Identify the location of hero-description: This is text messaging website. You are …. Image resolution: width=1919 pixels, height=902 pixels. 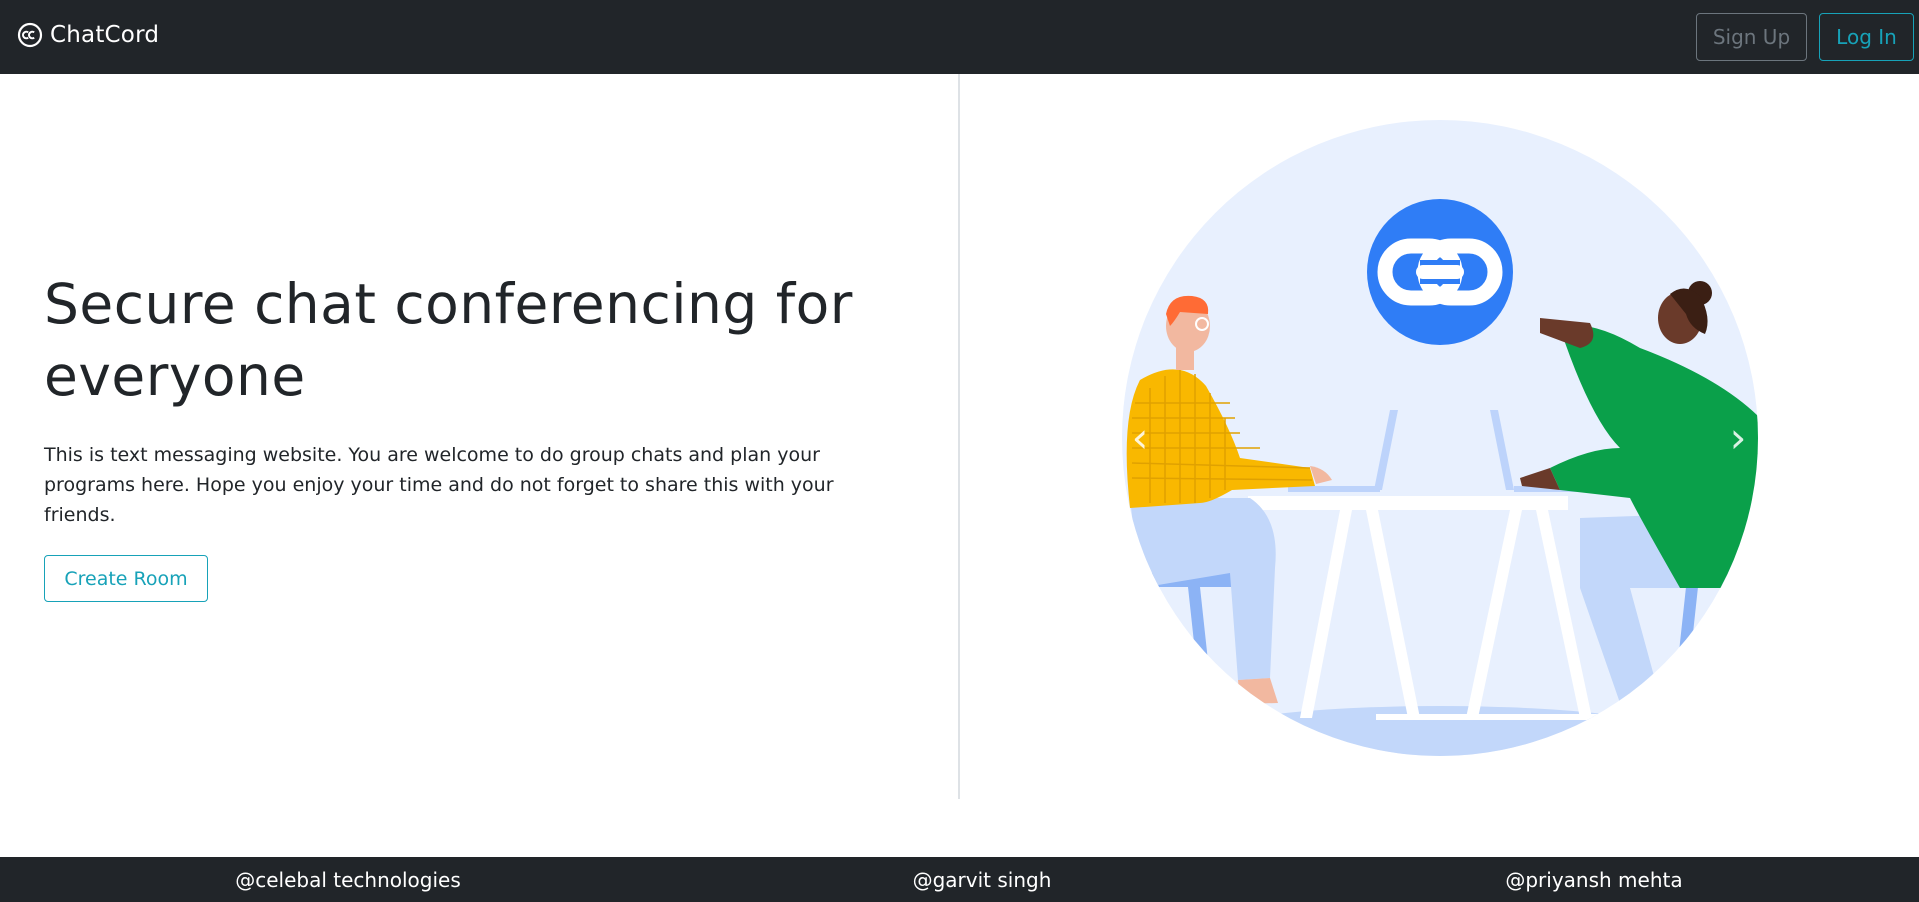
(439, 485).